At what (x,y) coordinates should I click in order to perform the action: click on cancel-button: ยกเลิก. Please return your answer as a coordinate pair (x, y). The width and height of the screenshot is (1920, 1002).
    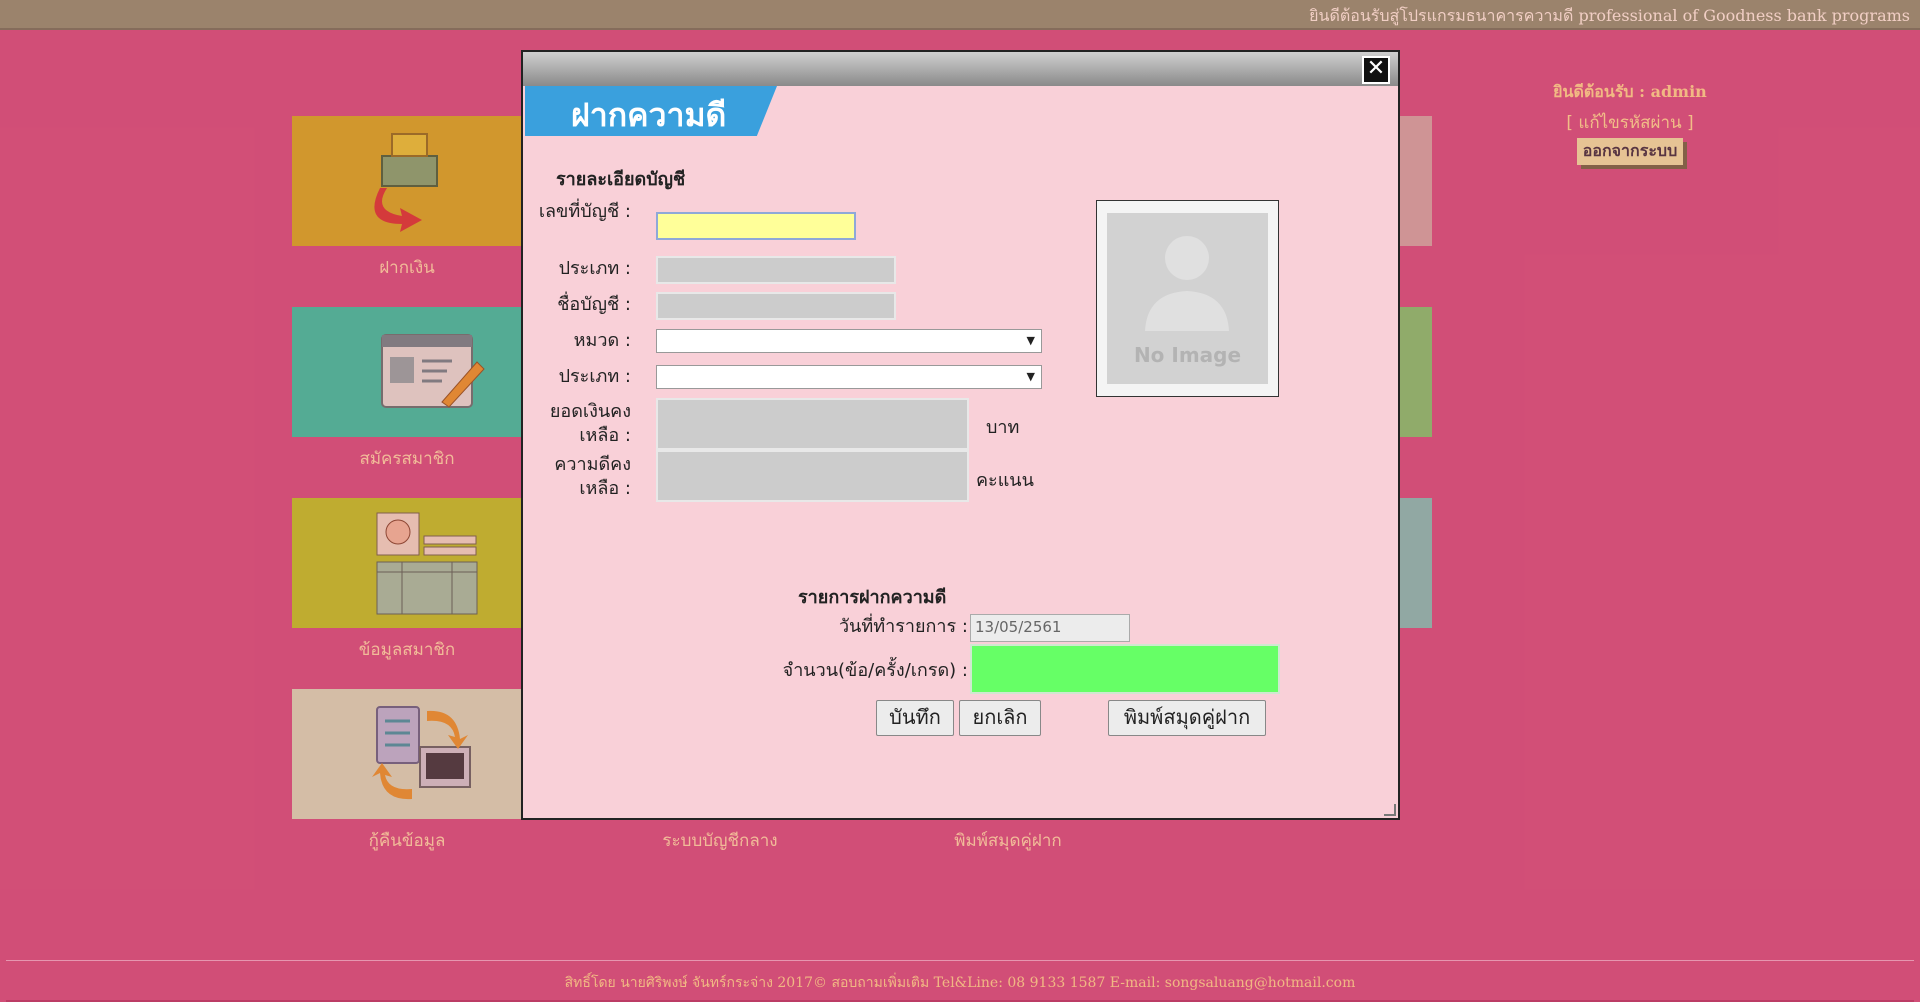
    Looking at the image, I should click on (1000, 718).